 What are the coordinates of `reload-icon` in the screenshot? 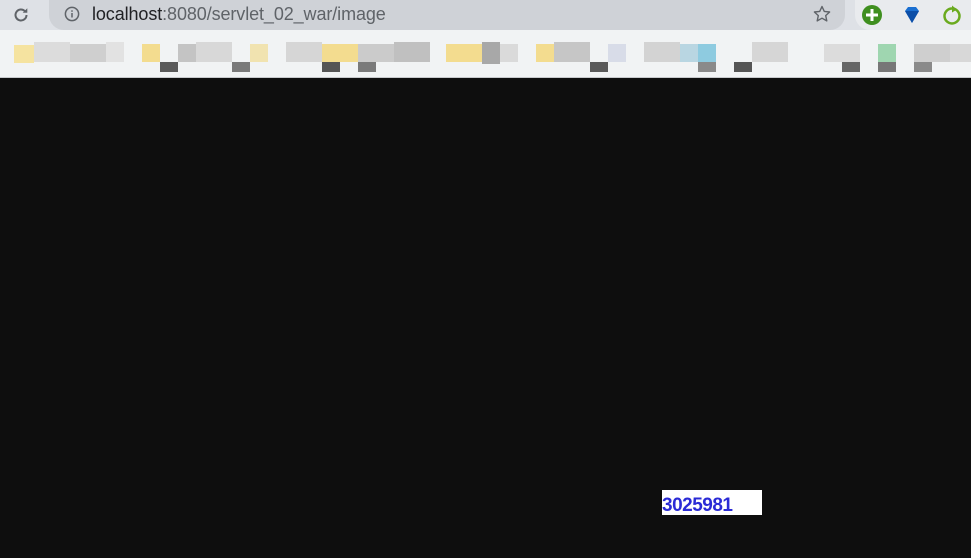 It's located at (21, 15).